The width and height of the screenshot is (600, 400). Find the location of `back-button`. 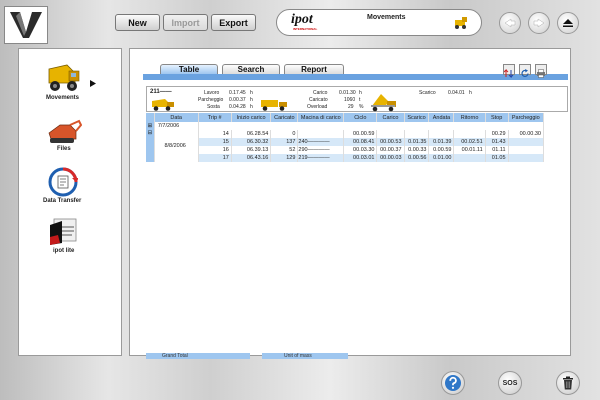

back-button is located at coordinates (510, 23).